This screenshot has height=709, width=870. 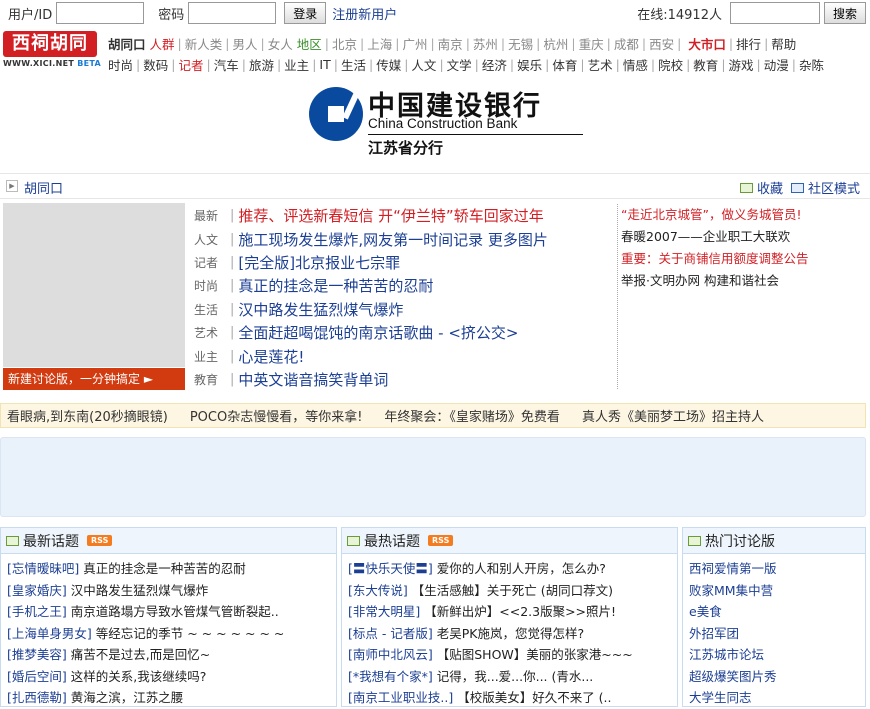 I want to click on ticker-item: POCO杂志慢慢看，等你来拿!, so click(x=276, y=415).